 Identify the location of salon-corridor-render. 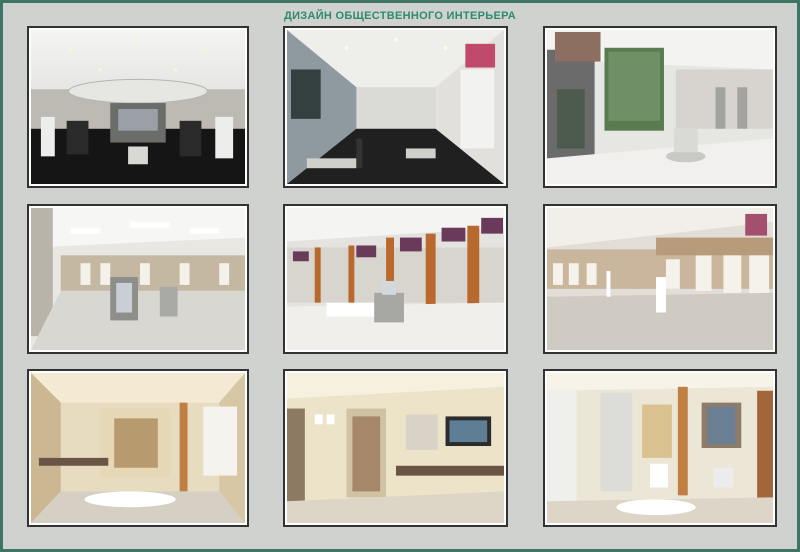
(138, 448).